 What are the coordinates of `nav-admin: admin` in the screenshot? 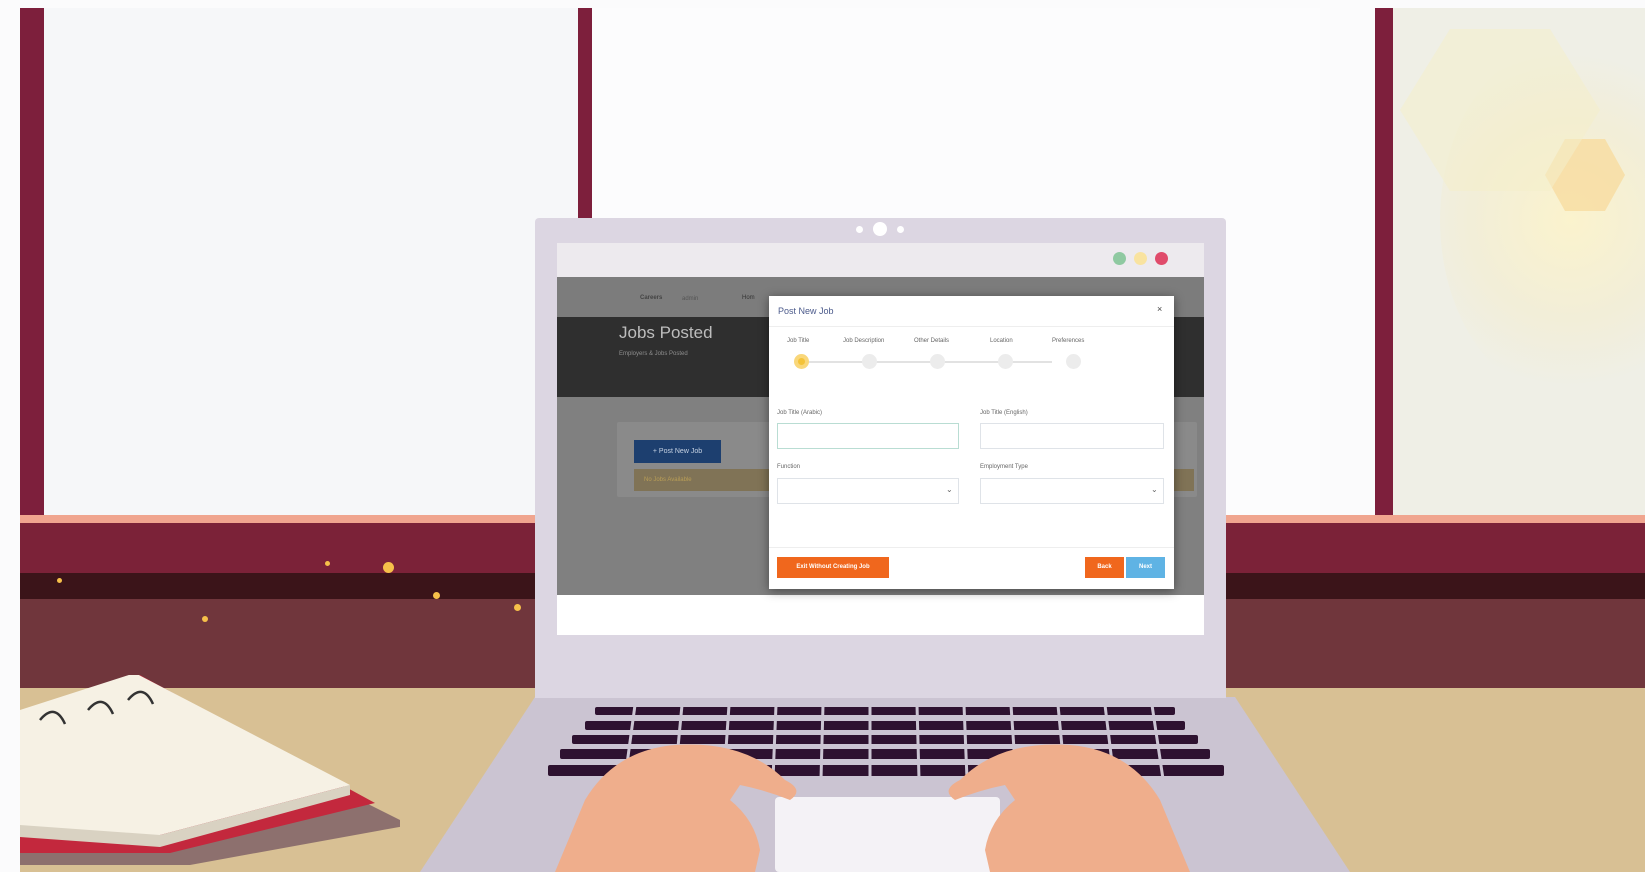 It's located at (690, 299).